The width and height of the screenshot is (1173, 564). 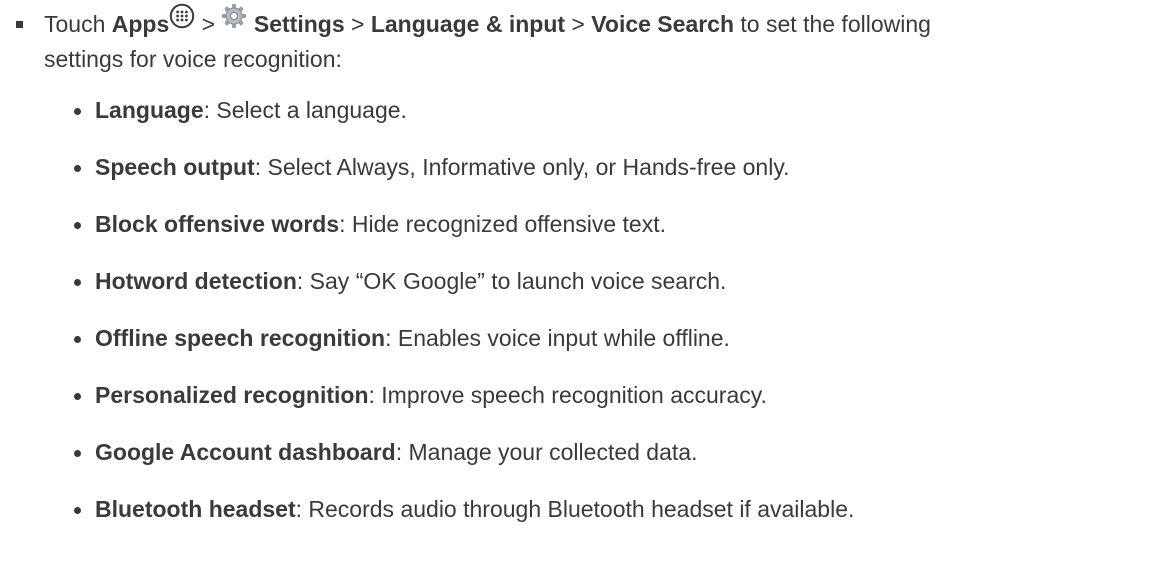 I want to click on setting-term: Google Account dashboard, so click(x=245, y=452).